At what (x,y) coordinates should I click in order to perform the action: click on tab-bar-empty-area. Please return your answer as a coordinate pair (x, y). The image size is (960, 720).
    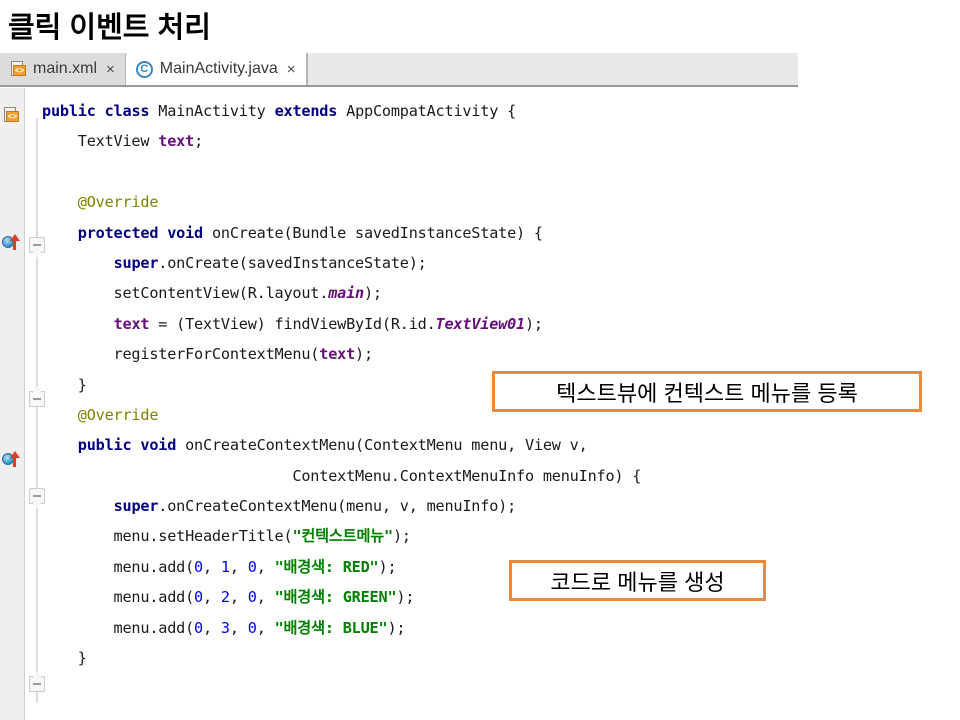
    Looking at the image, I should click on (552, 69).